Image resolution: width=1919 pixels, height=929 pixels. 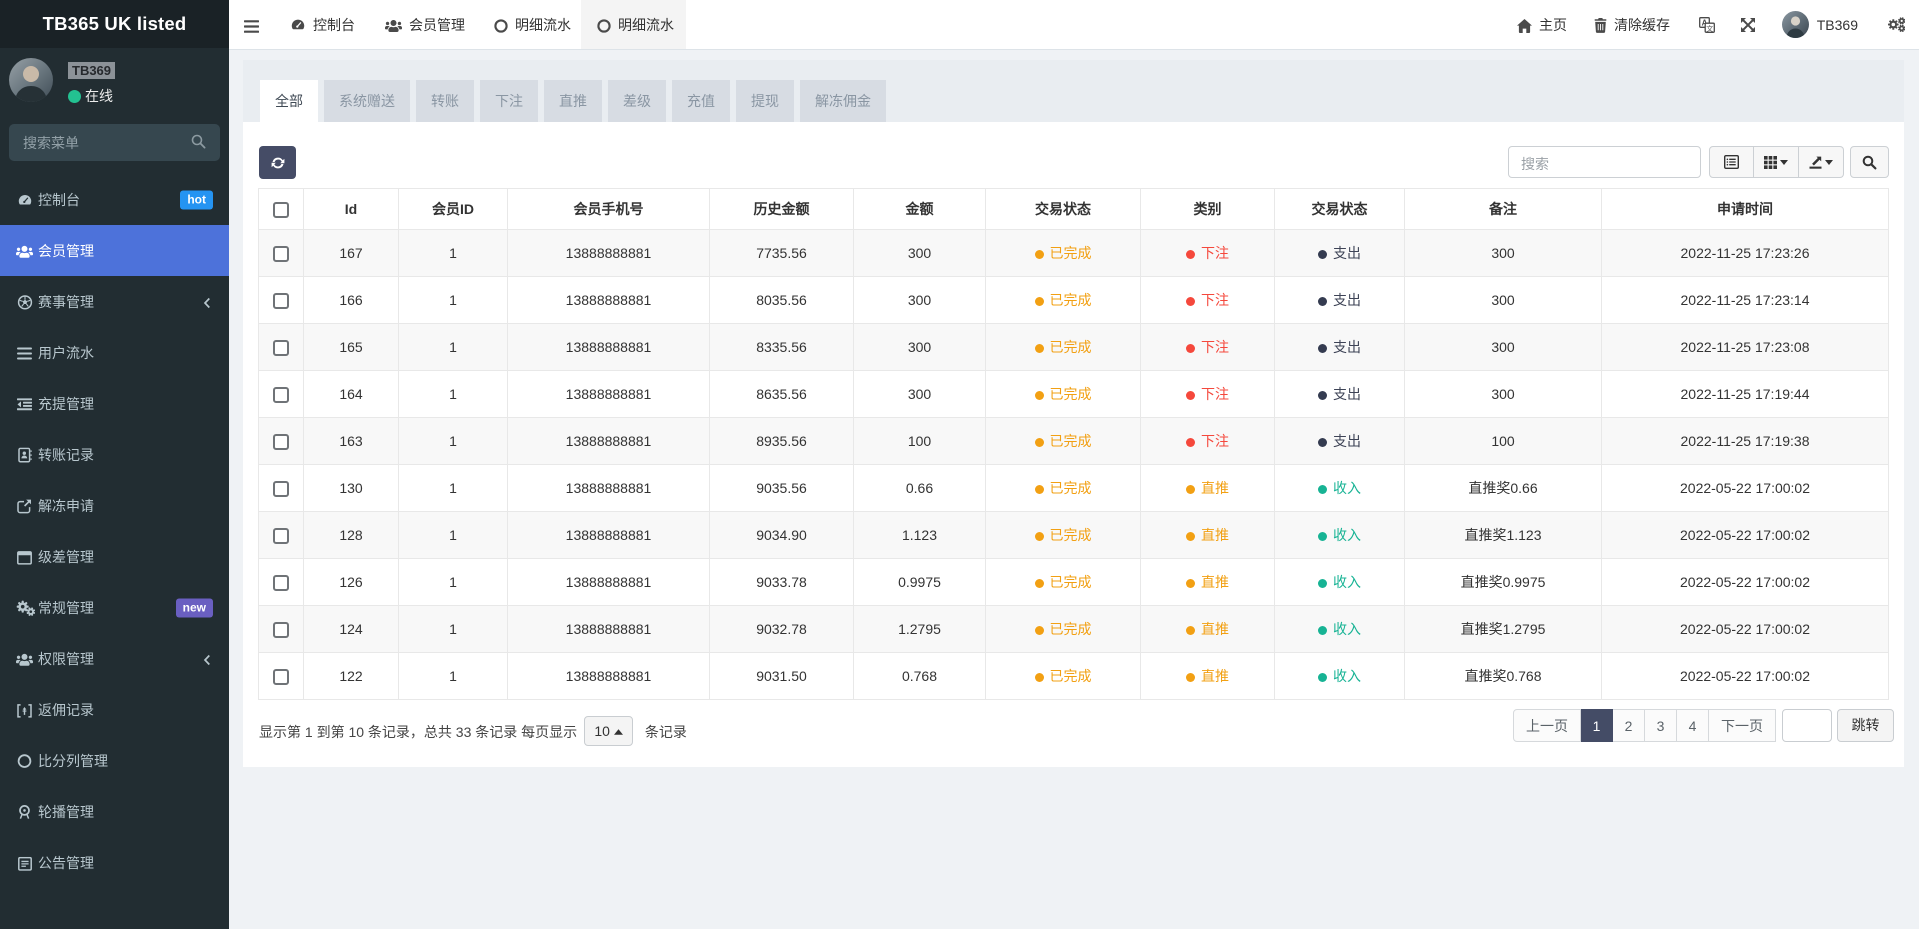 I want to click on svg-text: 文, so click(x=1709, y=27).